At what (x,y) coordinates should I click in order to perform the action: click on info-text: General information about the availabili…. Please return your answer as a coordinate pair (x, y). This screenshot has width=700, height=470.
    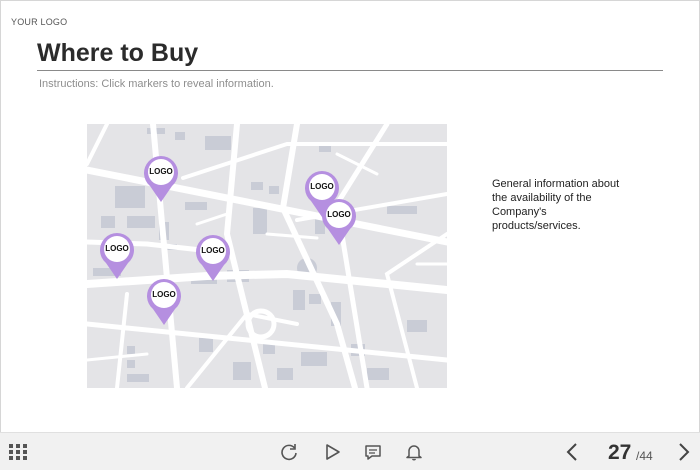
    Looking at the image, I should click on (556, 205).